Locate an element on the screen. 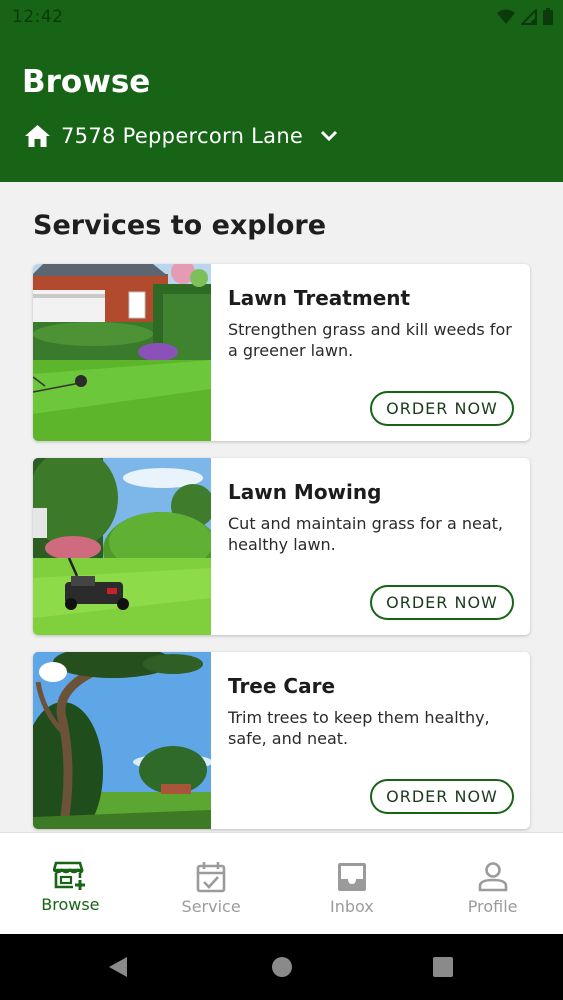  status-time: 12:42 is located at coordinates (38, 17).